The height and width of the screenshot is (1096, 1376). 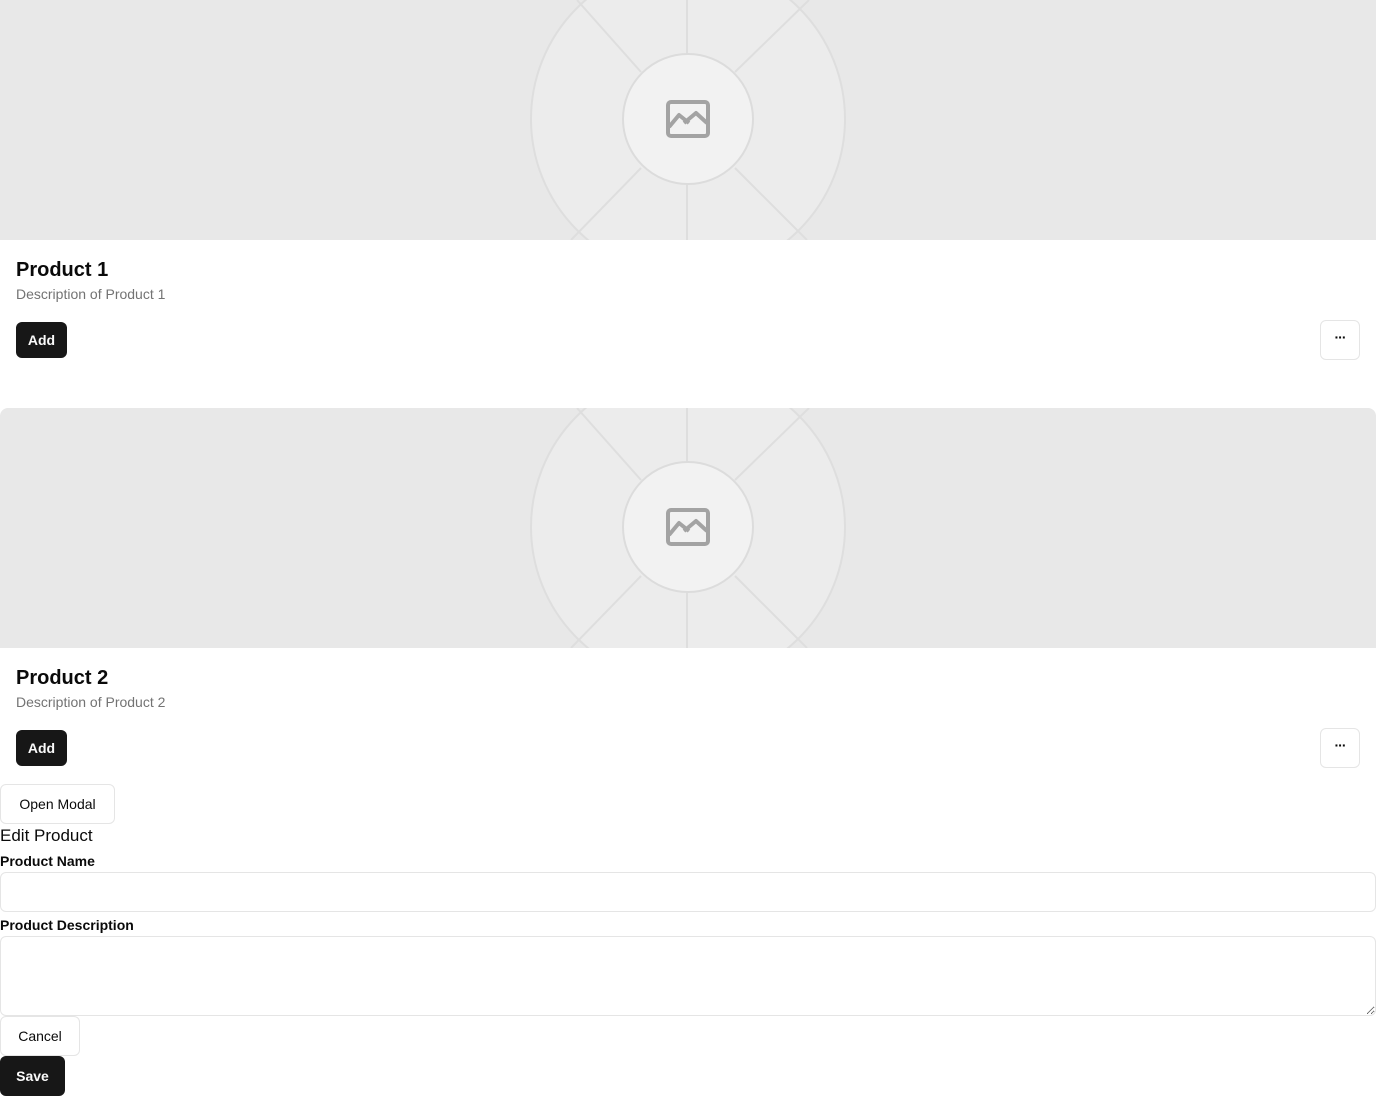 I want to click on product-description: Description of Product 2, so click(x=91, y=702).